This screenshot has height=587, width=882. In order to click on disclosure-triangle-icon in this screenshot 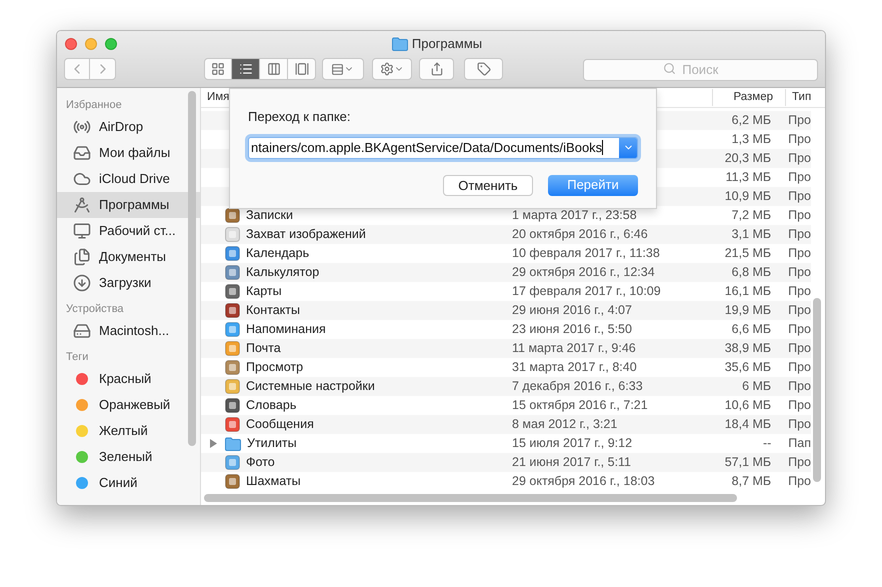, I will do `click(213, 443)`.